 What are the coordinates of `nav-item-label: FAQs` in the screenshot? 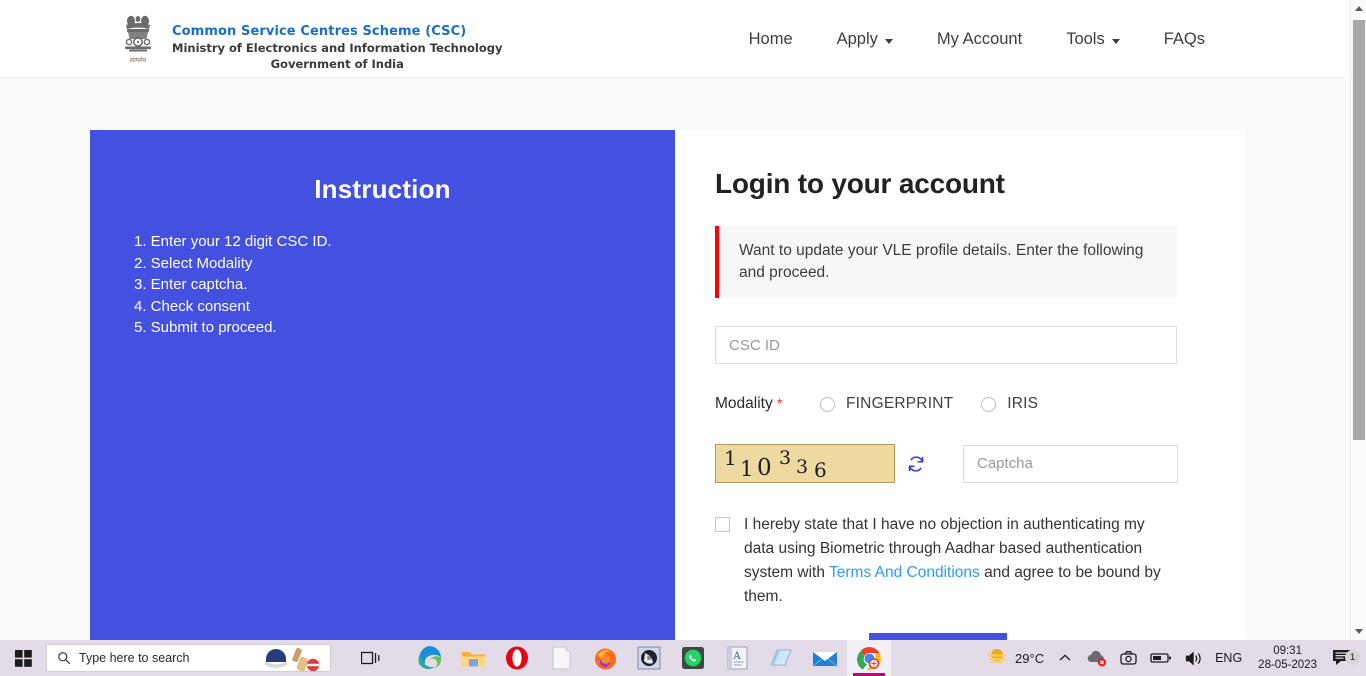 It's located at (1184, 39).